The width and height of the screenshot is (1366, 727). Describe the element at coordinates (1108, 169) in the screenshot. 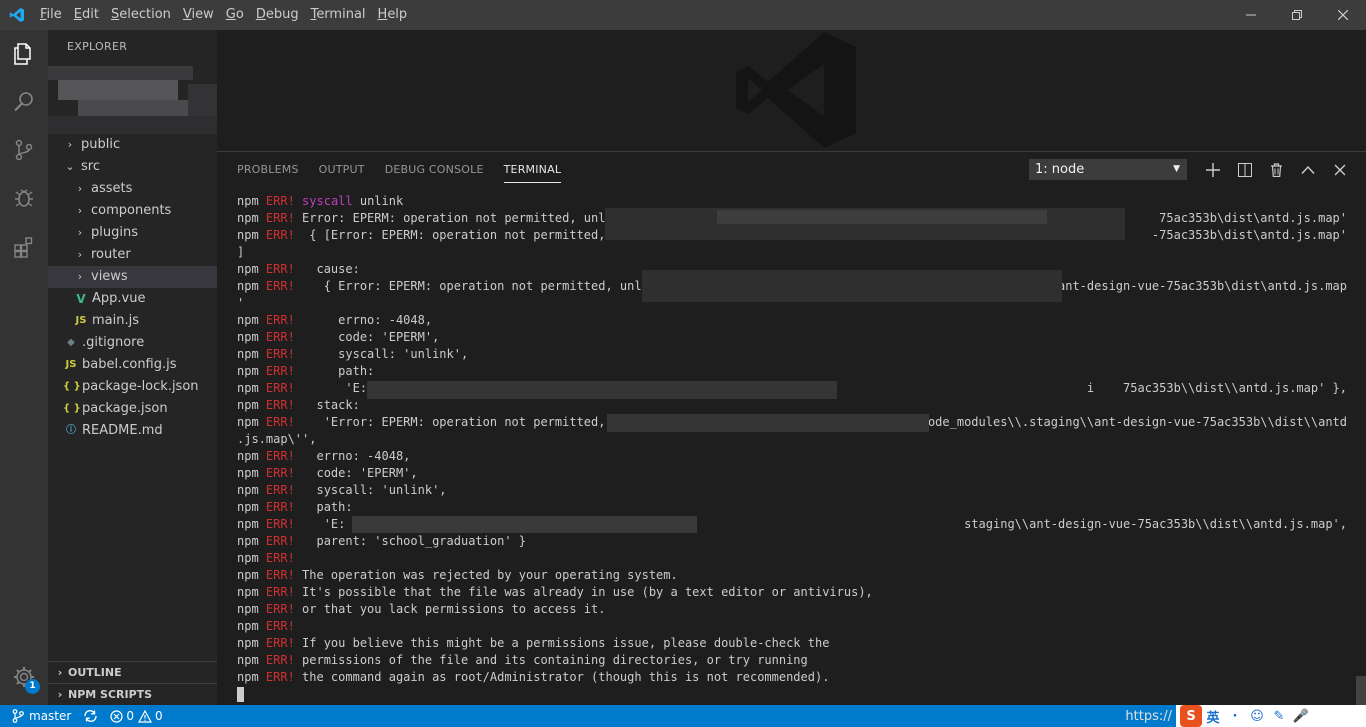

I see `terminal-select: 1: node ▼` at that location.